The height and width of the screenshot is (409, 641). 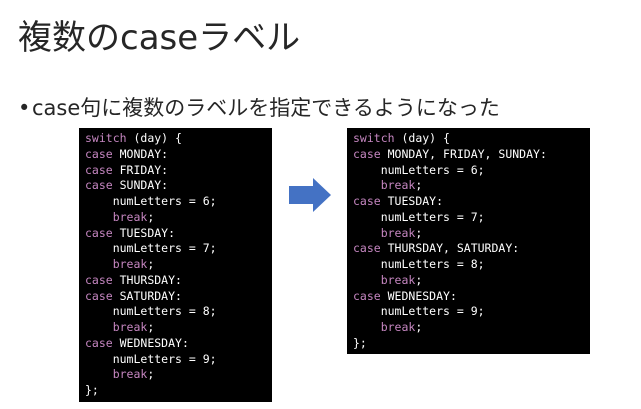 I want to click on code-text: SUNDAY:, so click(x=140, y=185).